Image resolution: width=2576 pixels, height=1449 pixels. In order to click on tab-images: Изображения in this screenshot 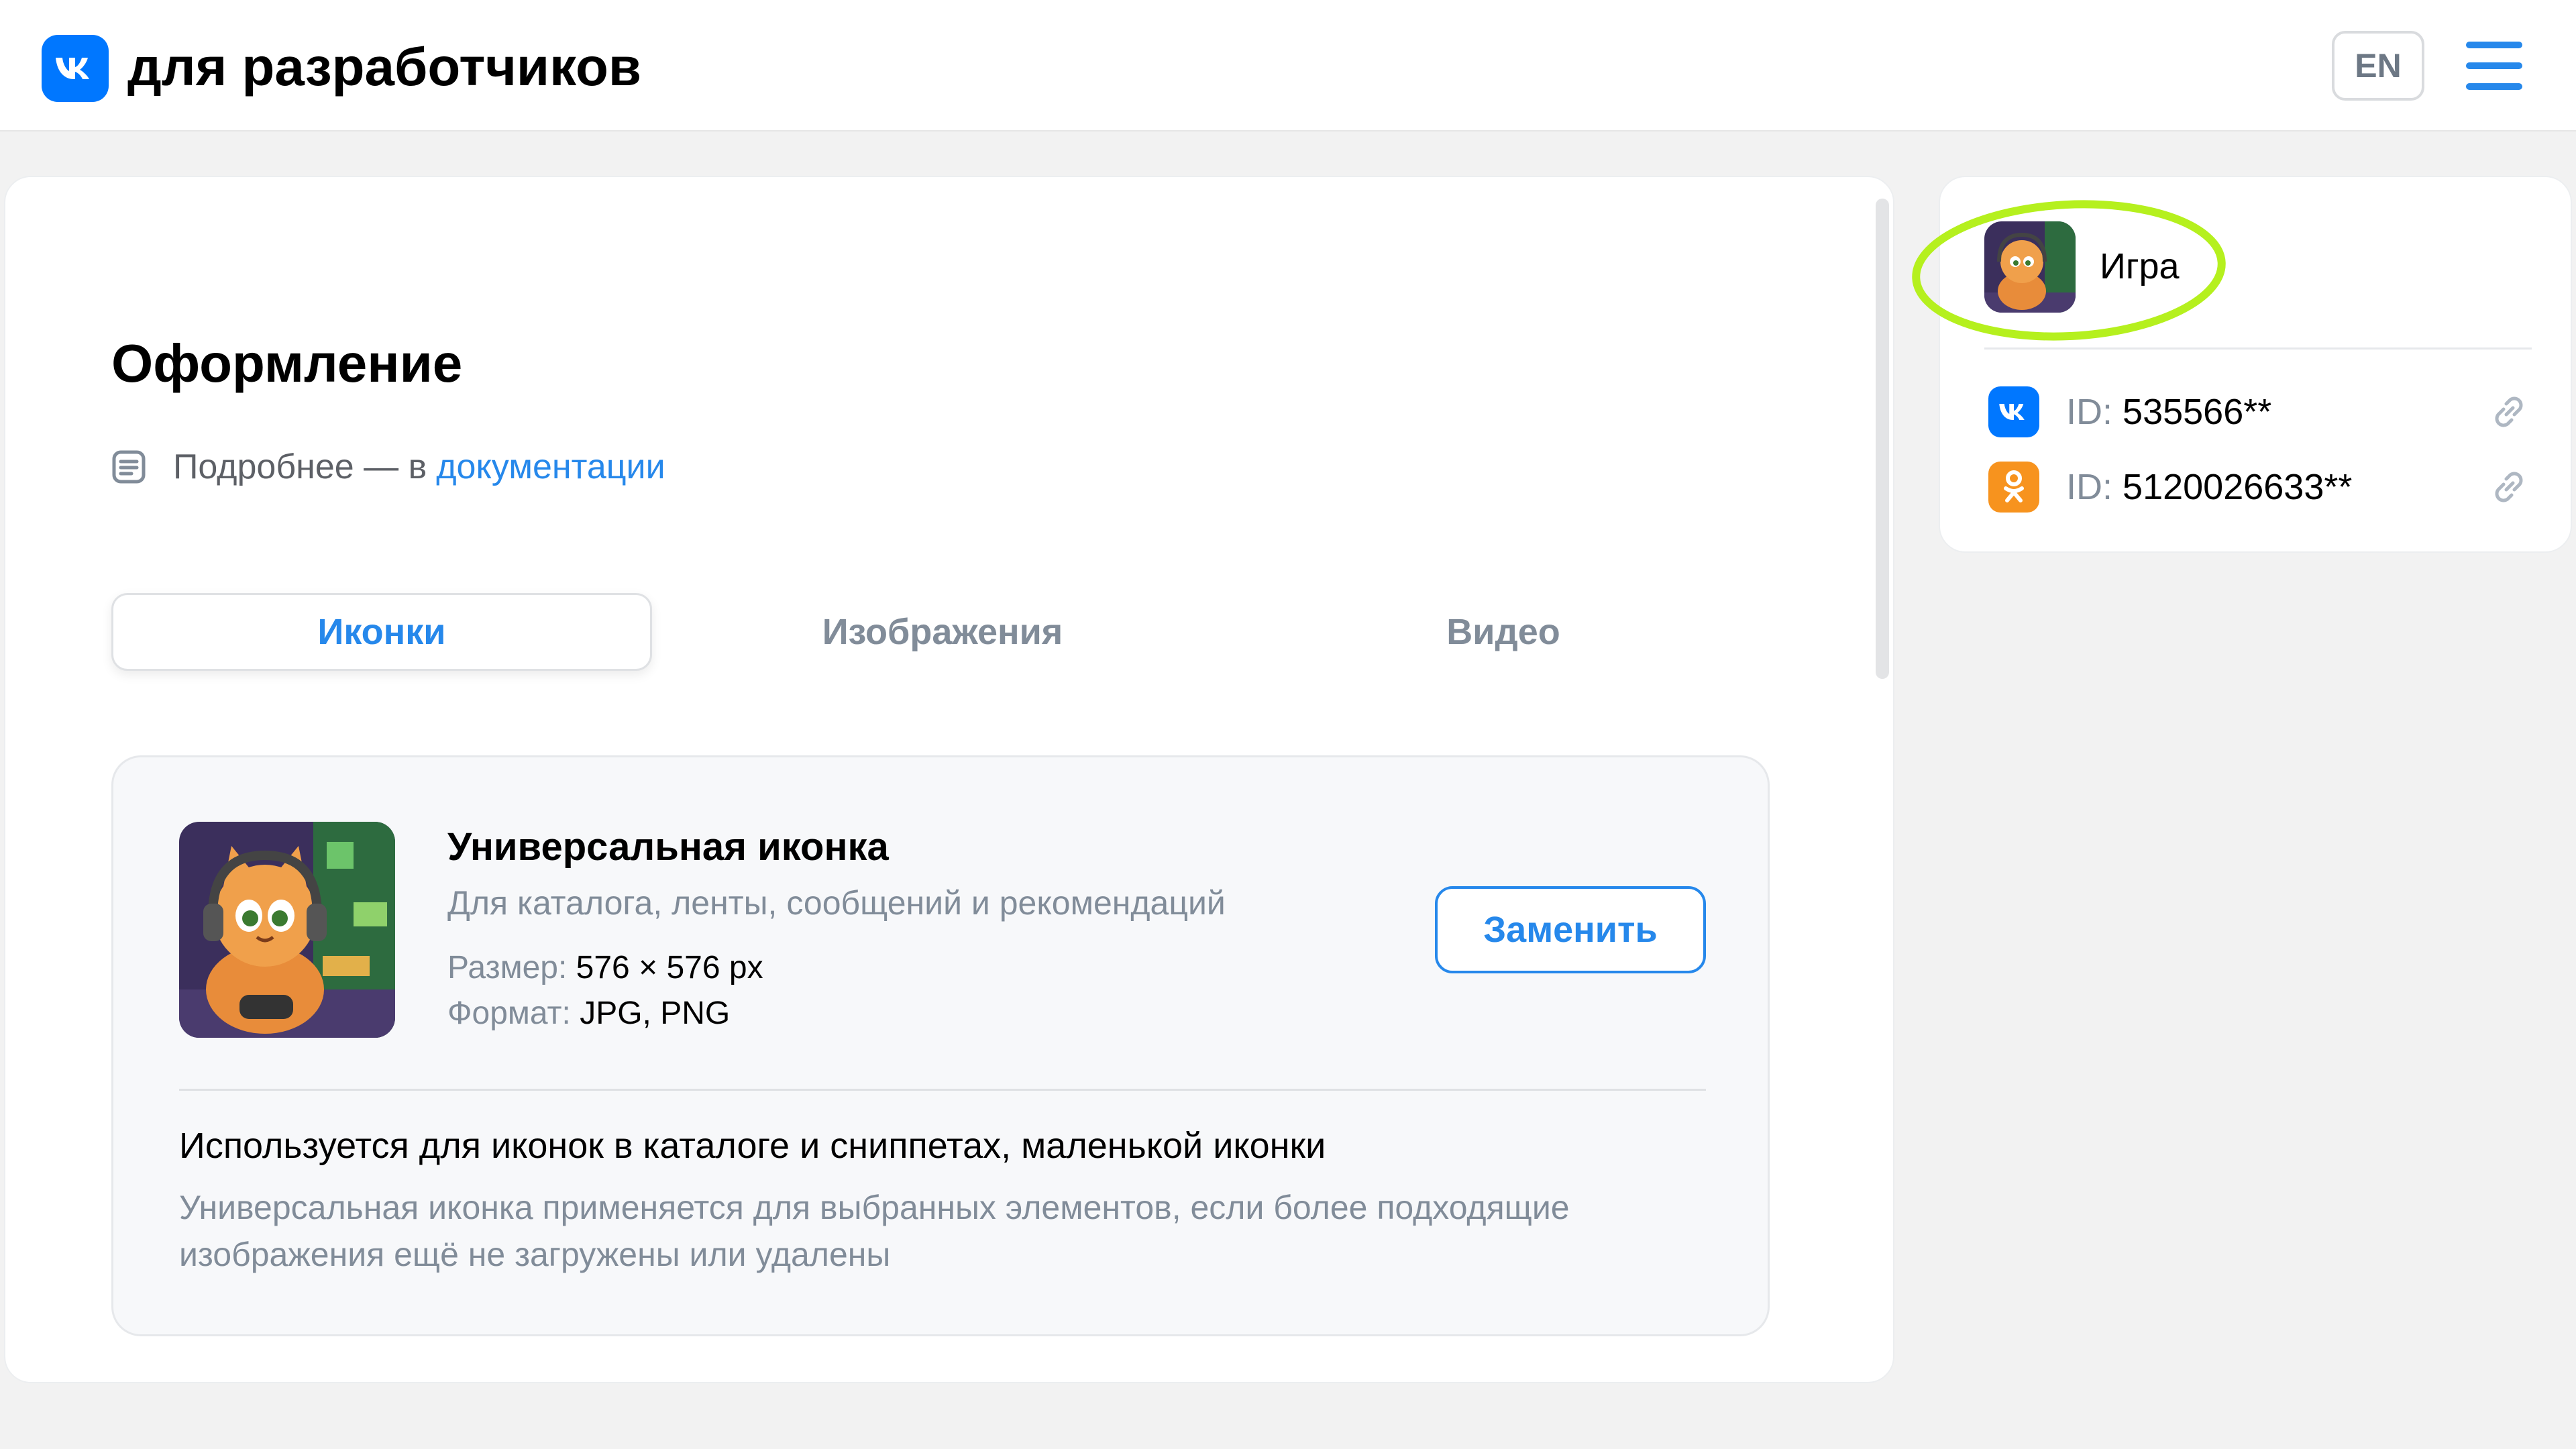, I will do `click(942, 632)`.